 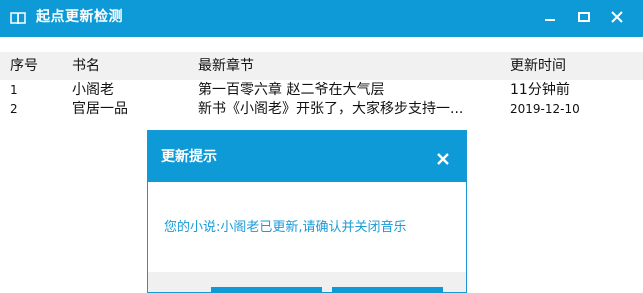 I want to click on book-icon, so click(x=18, y=18).